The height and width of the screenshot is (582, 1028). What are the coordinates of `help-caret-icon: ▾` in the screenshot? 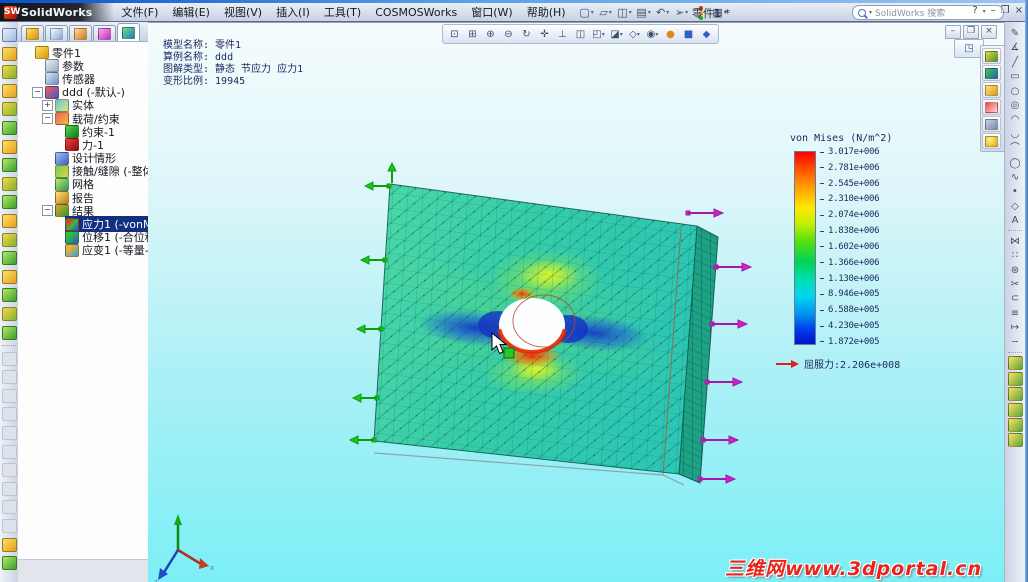 It's located at (984, 12).